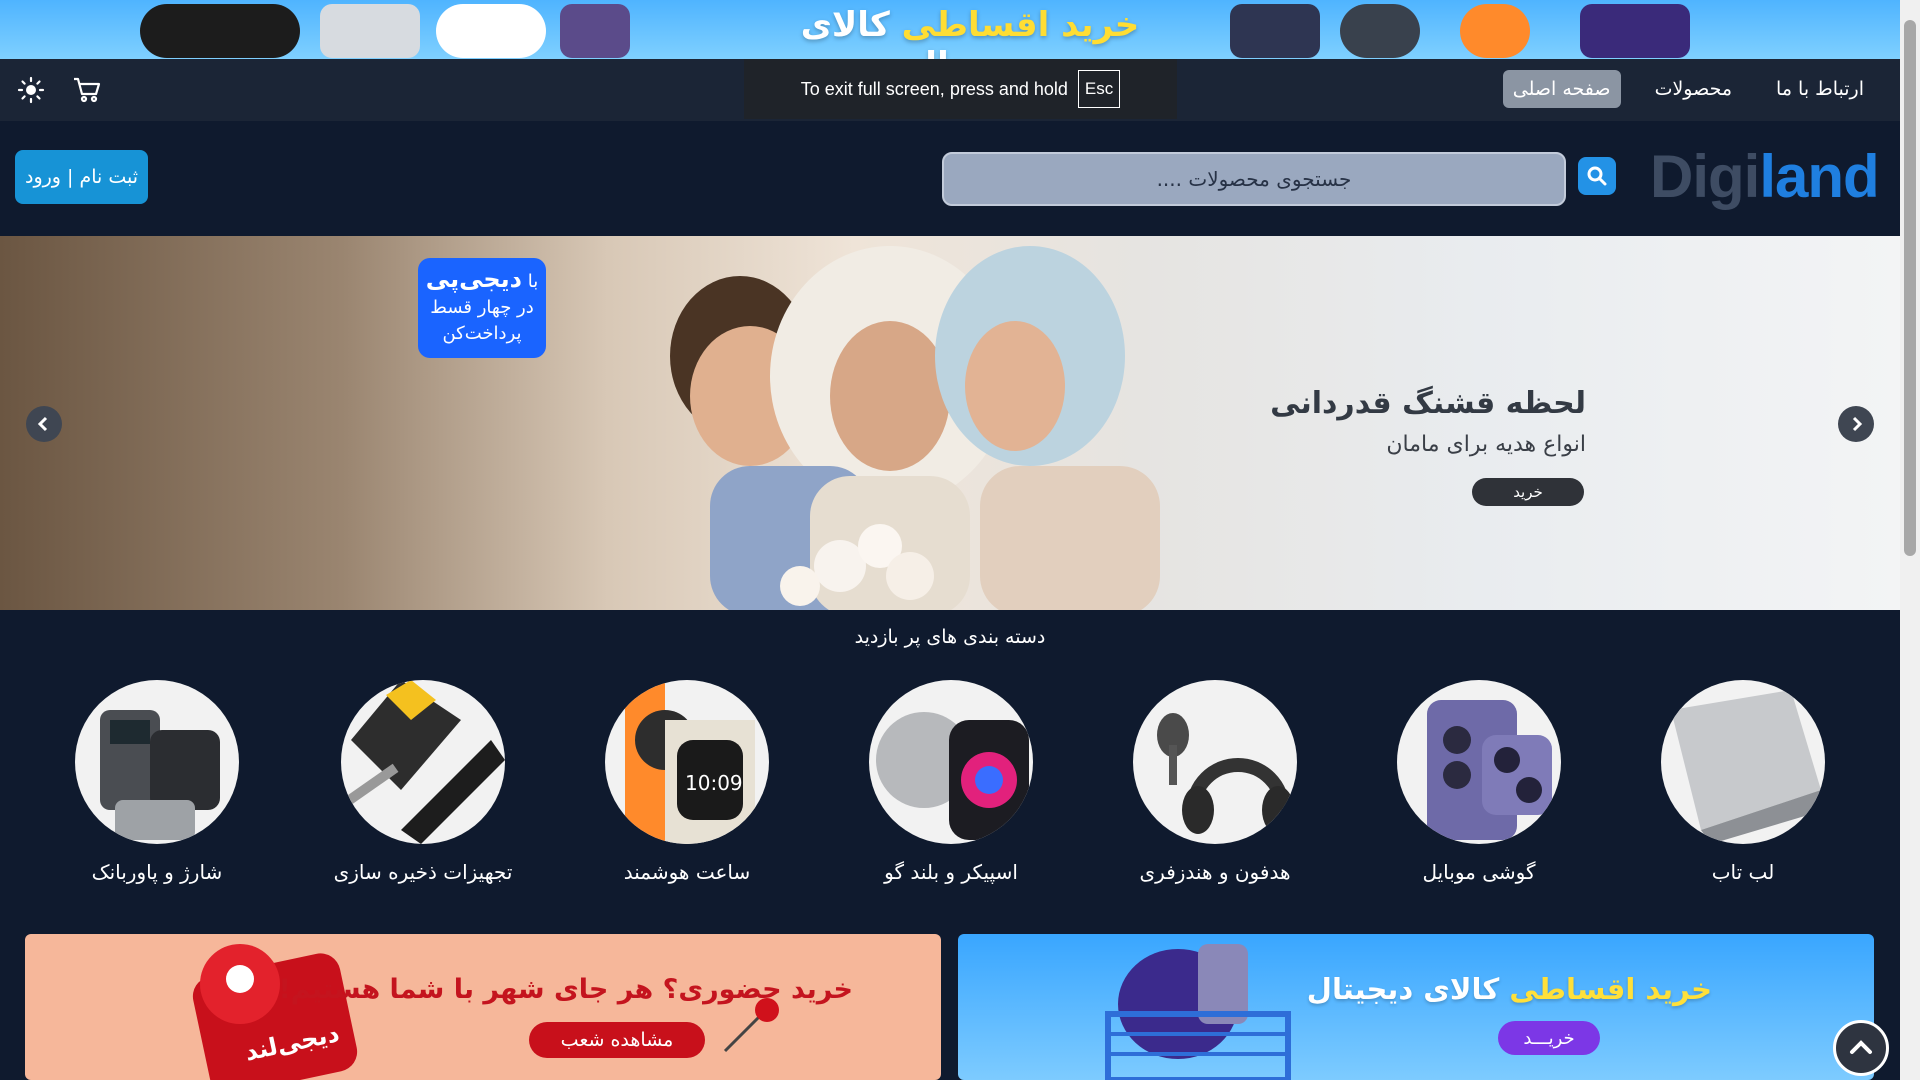 This screenshot has height=1080, width=1920. Describe the element at coordinates (687, 872) in the screenshot. I see `category-label: ساعت هوشمند` at that location.